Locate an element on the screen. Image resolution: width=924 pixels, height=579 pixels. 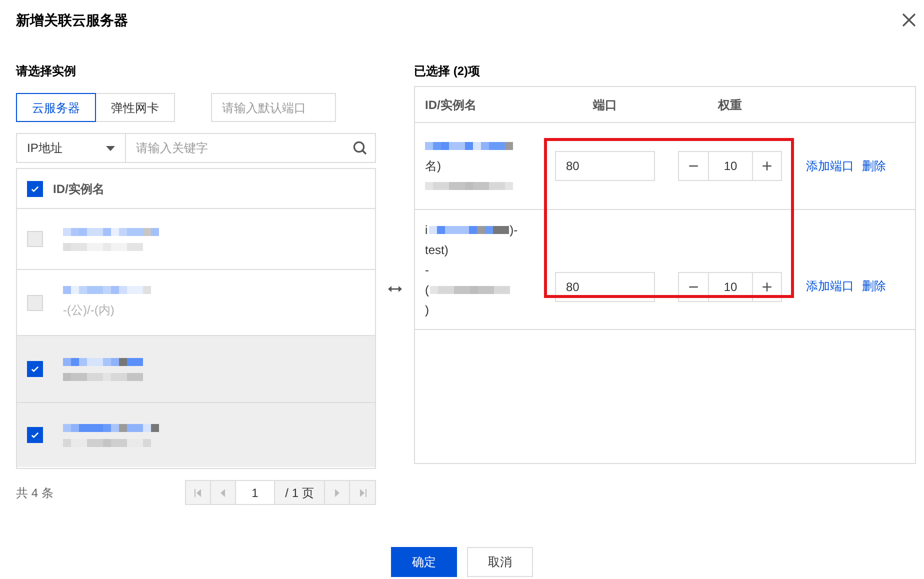
port-input-field: 请输入默认端口 is located at coordinates (273, 107).